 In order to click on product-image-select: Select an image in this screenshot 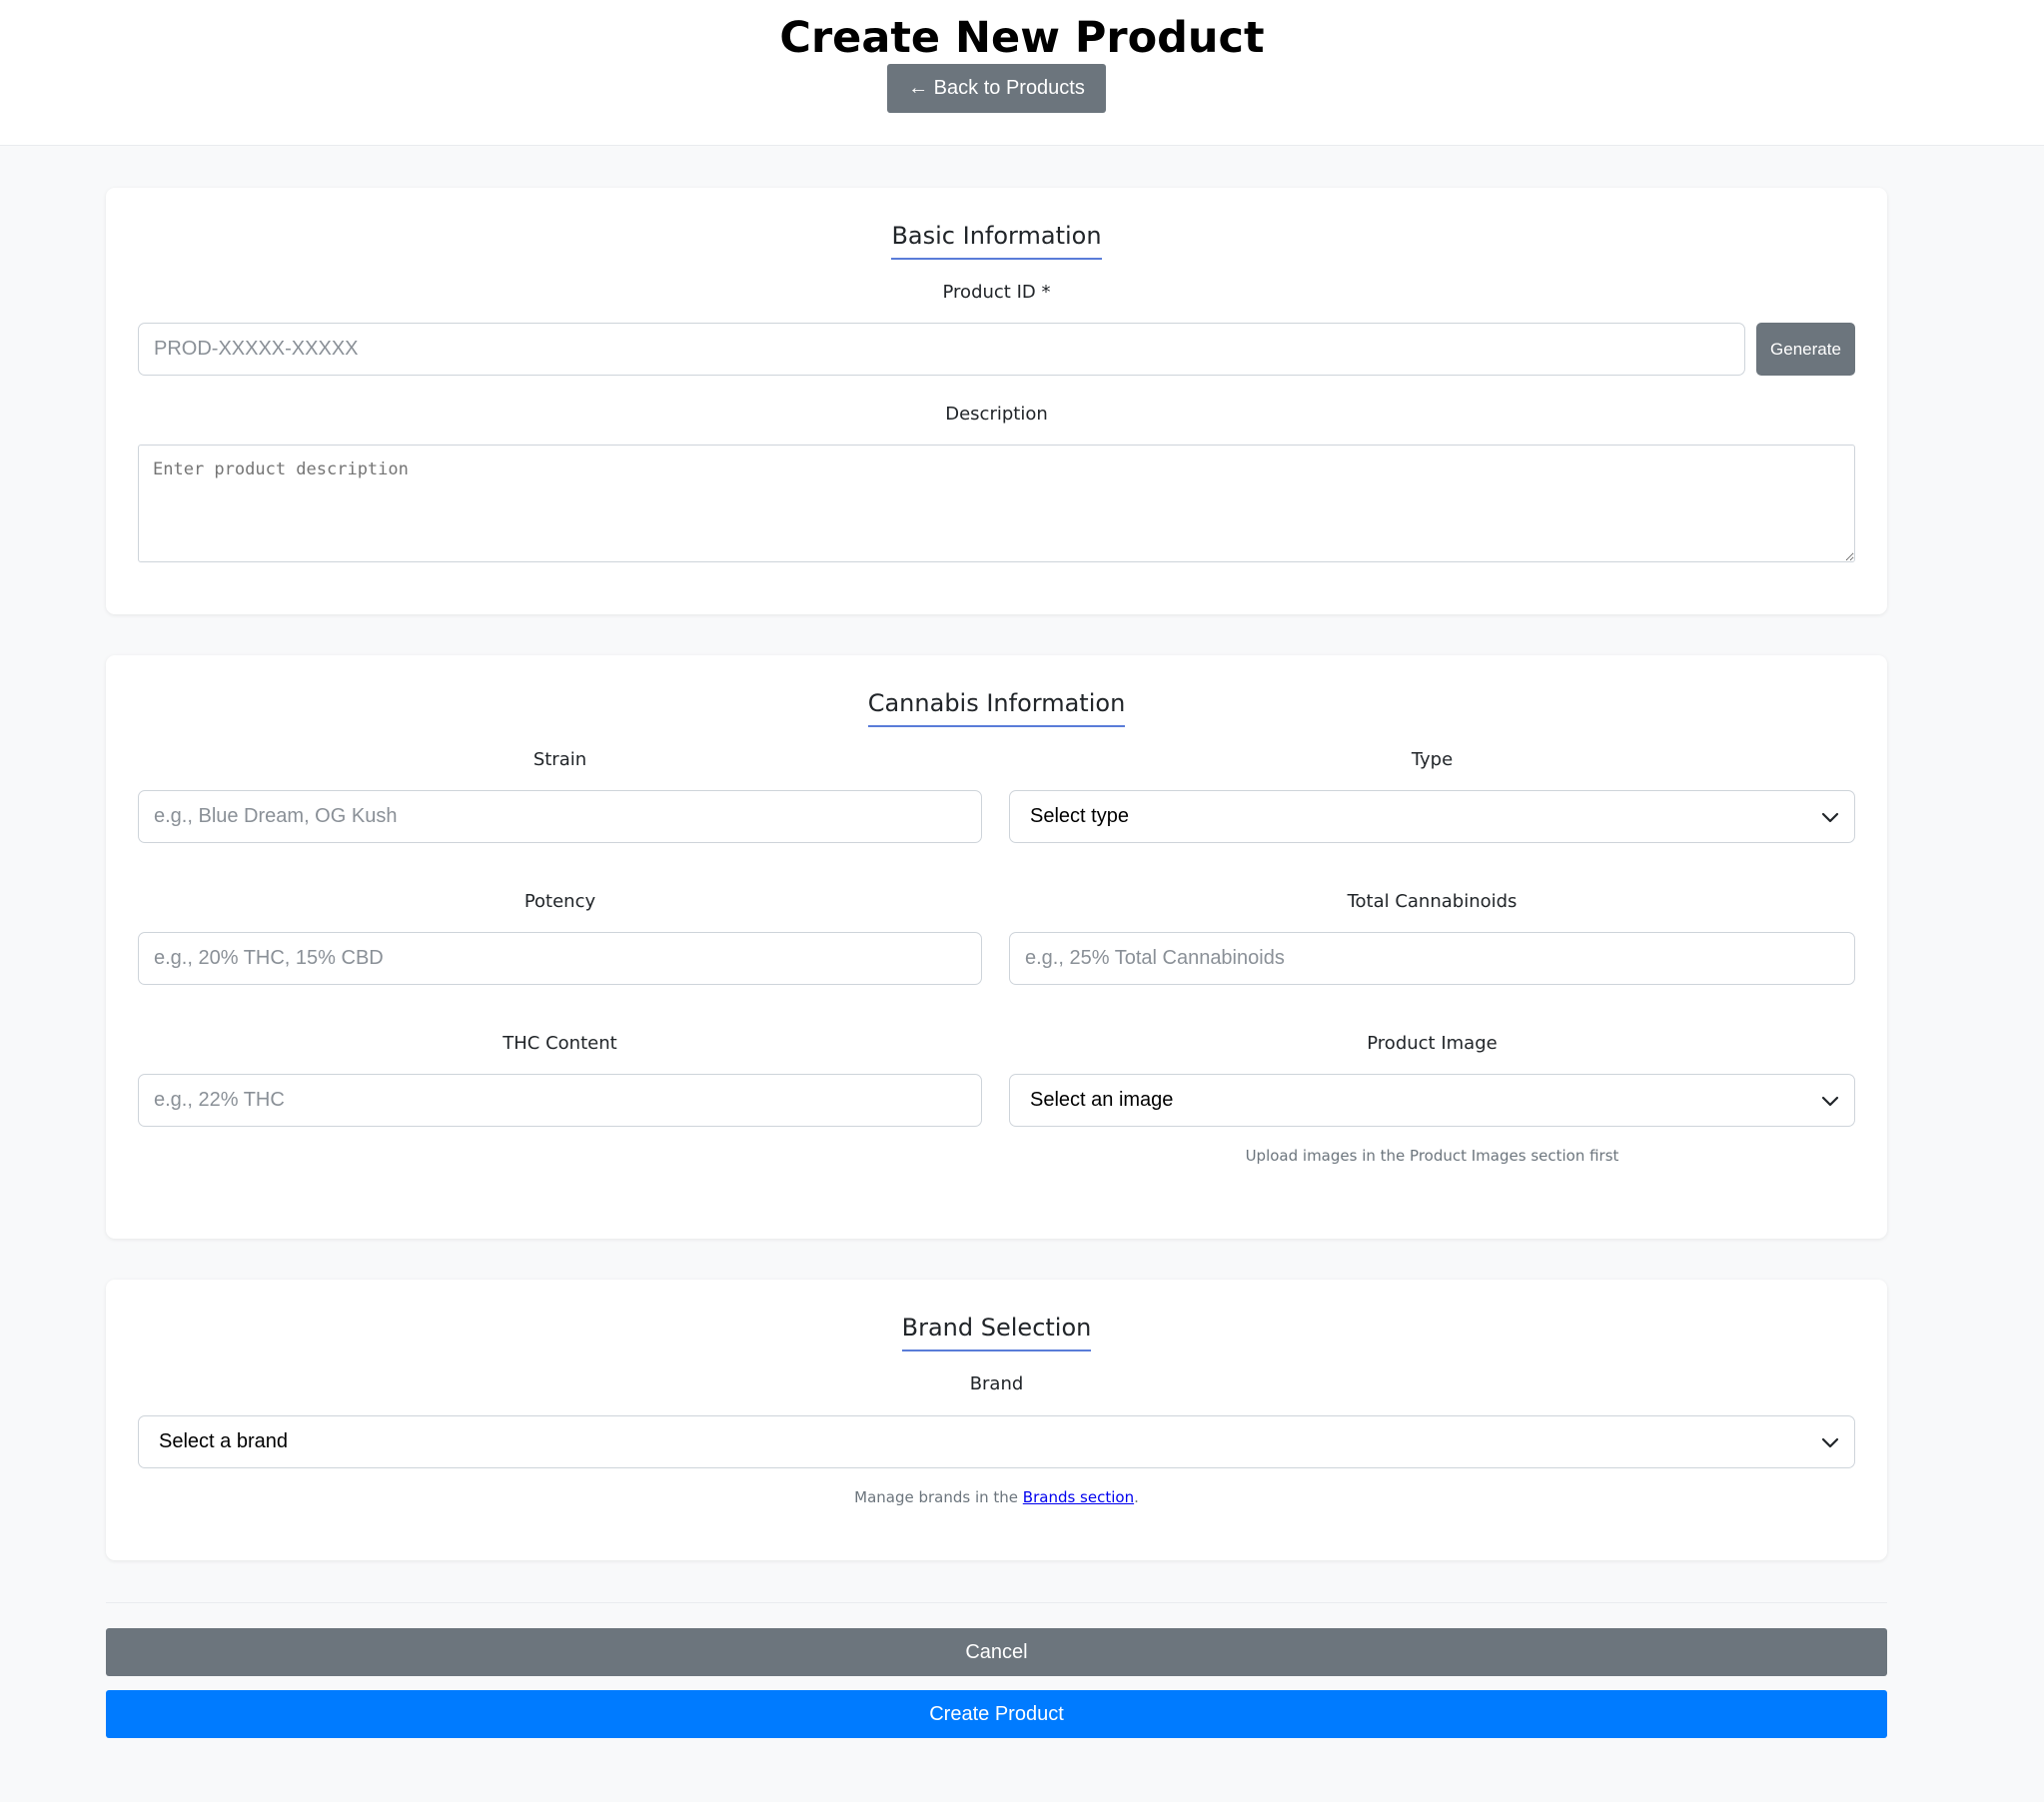, I will do `click(1432, 1100)`.